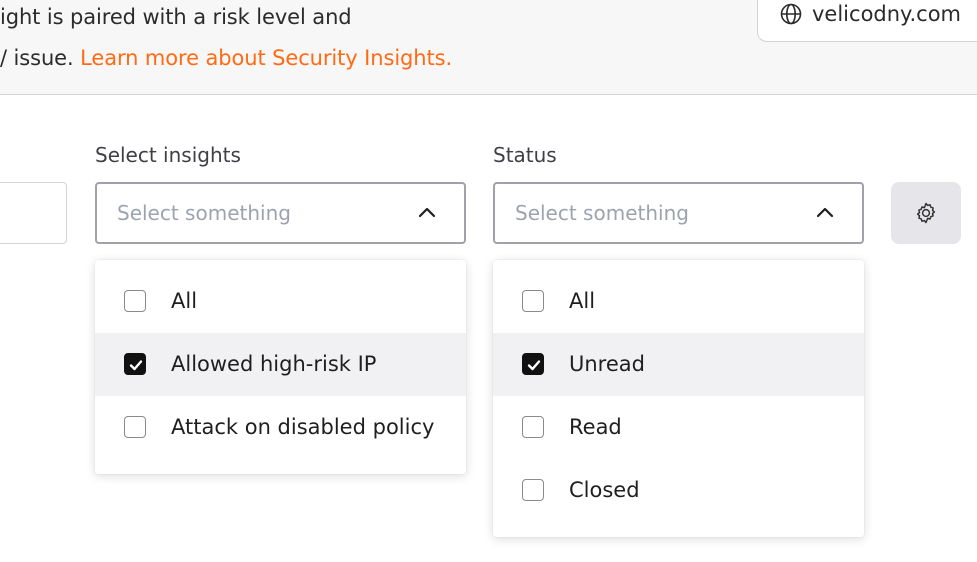 This screenshot has width=977, height=562. I want to click on status-select: Select something, so click(678, 213).